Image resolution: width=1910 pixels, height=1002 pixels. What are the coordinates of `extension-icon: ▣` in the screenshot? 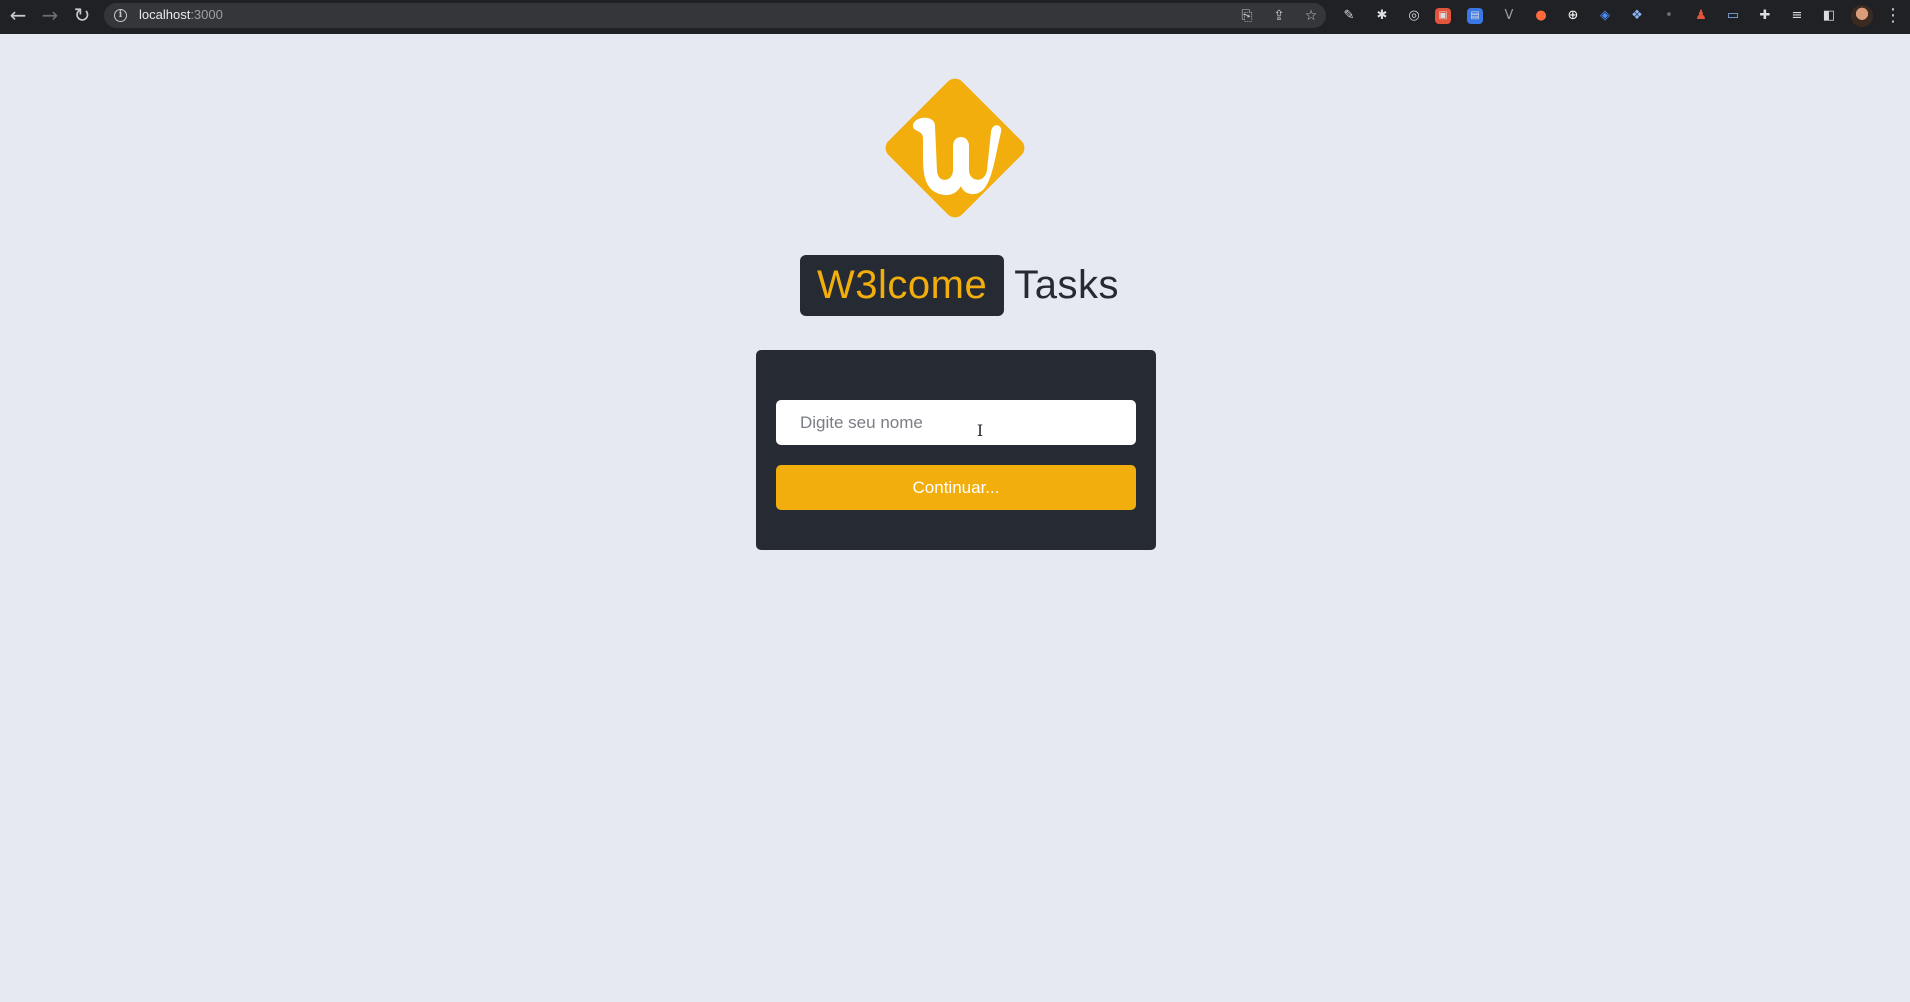 It's located at (1443, 16).